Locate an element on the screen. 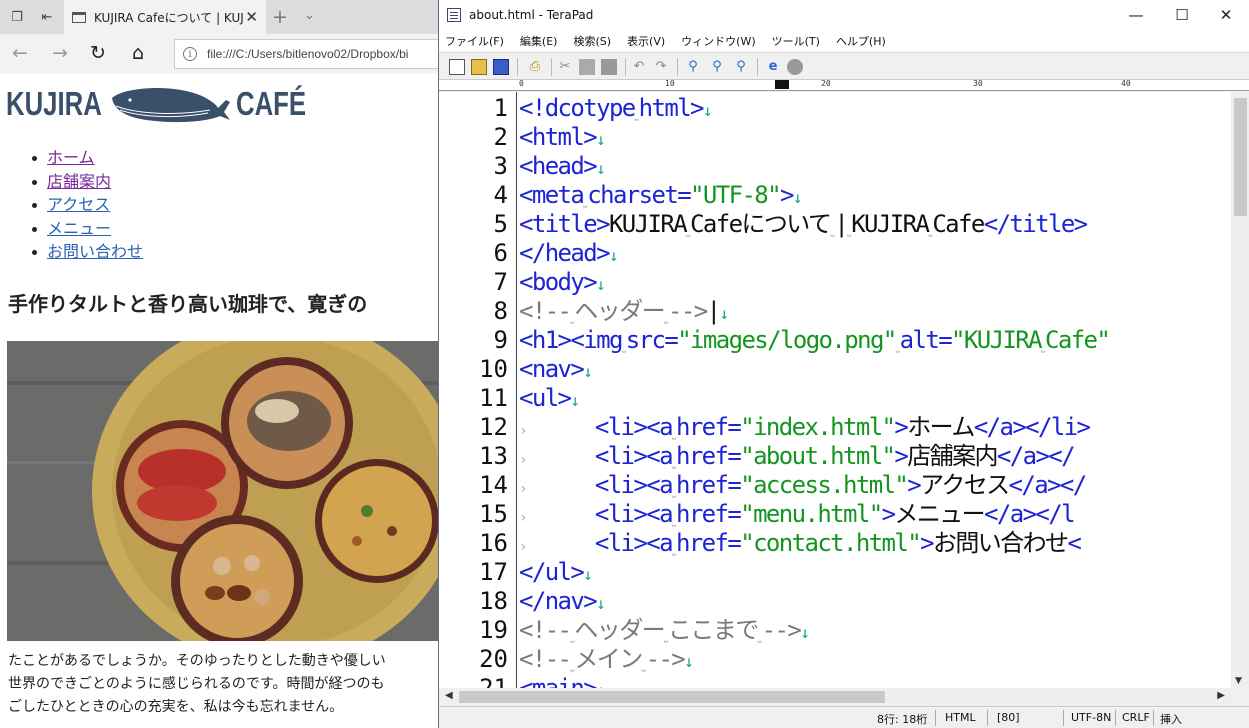  horizontal-scrollbar: ◀ ▶ is located at coordinates (835, 697).